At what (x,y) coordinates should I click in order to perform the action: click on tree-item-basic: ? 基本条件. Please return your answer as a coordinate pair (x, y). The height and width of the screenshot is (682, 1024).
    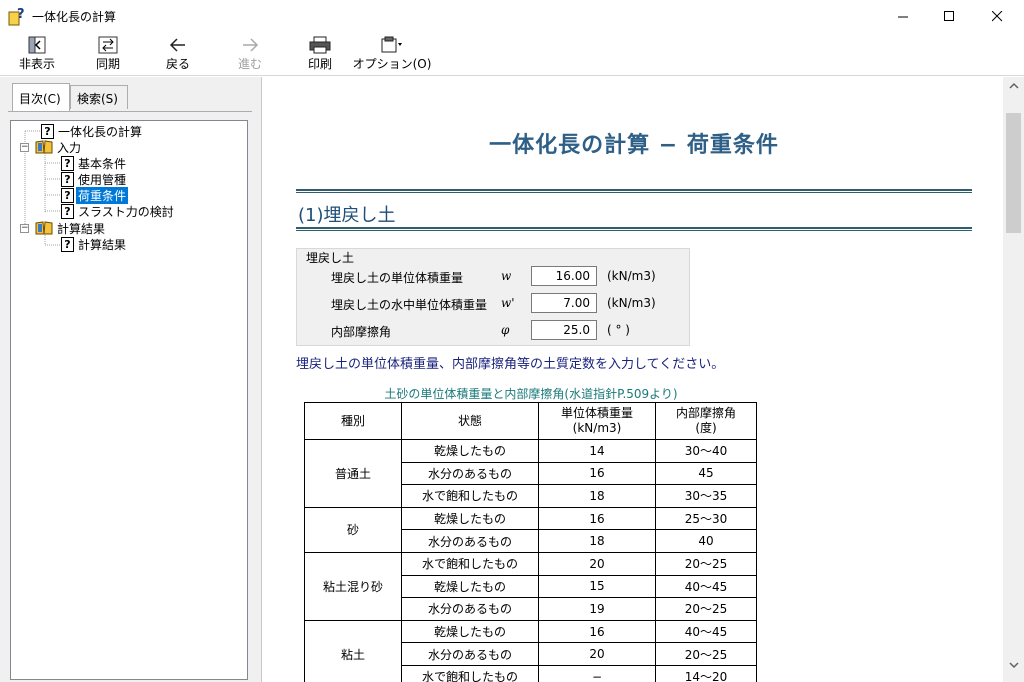
    Looking at the image, I should click on (94, 163).